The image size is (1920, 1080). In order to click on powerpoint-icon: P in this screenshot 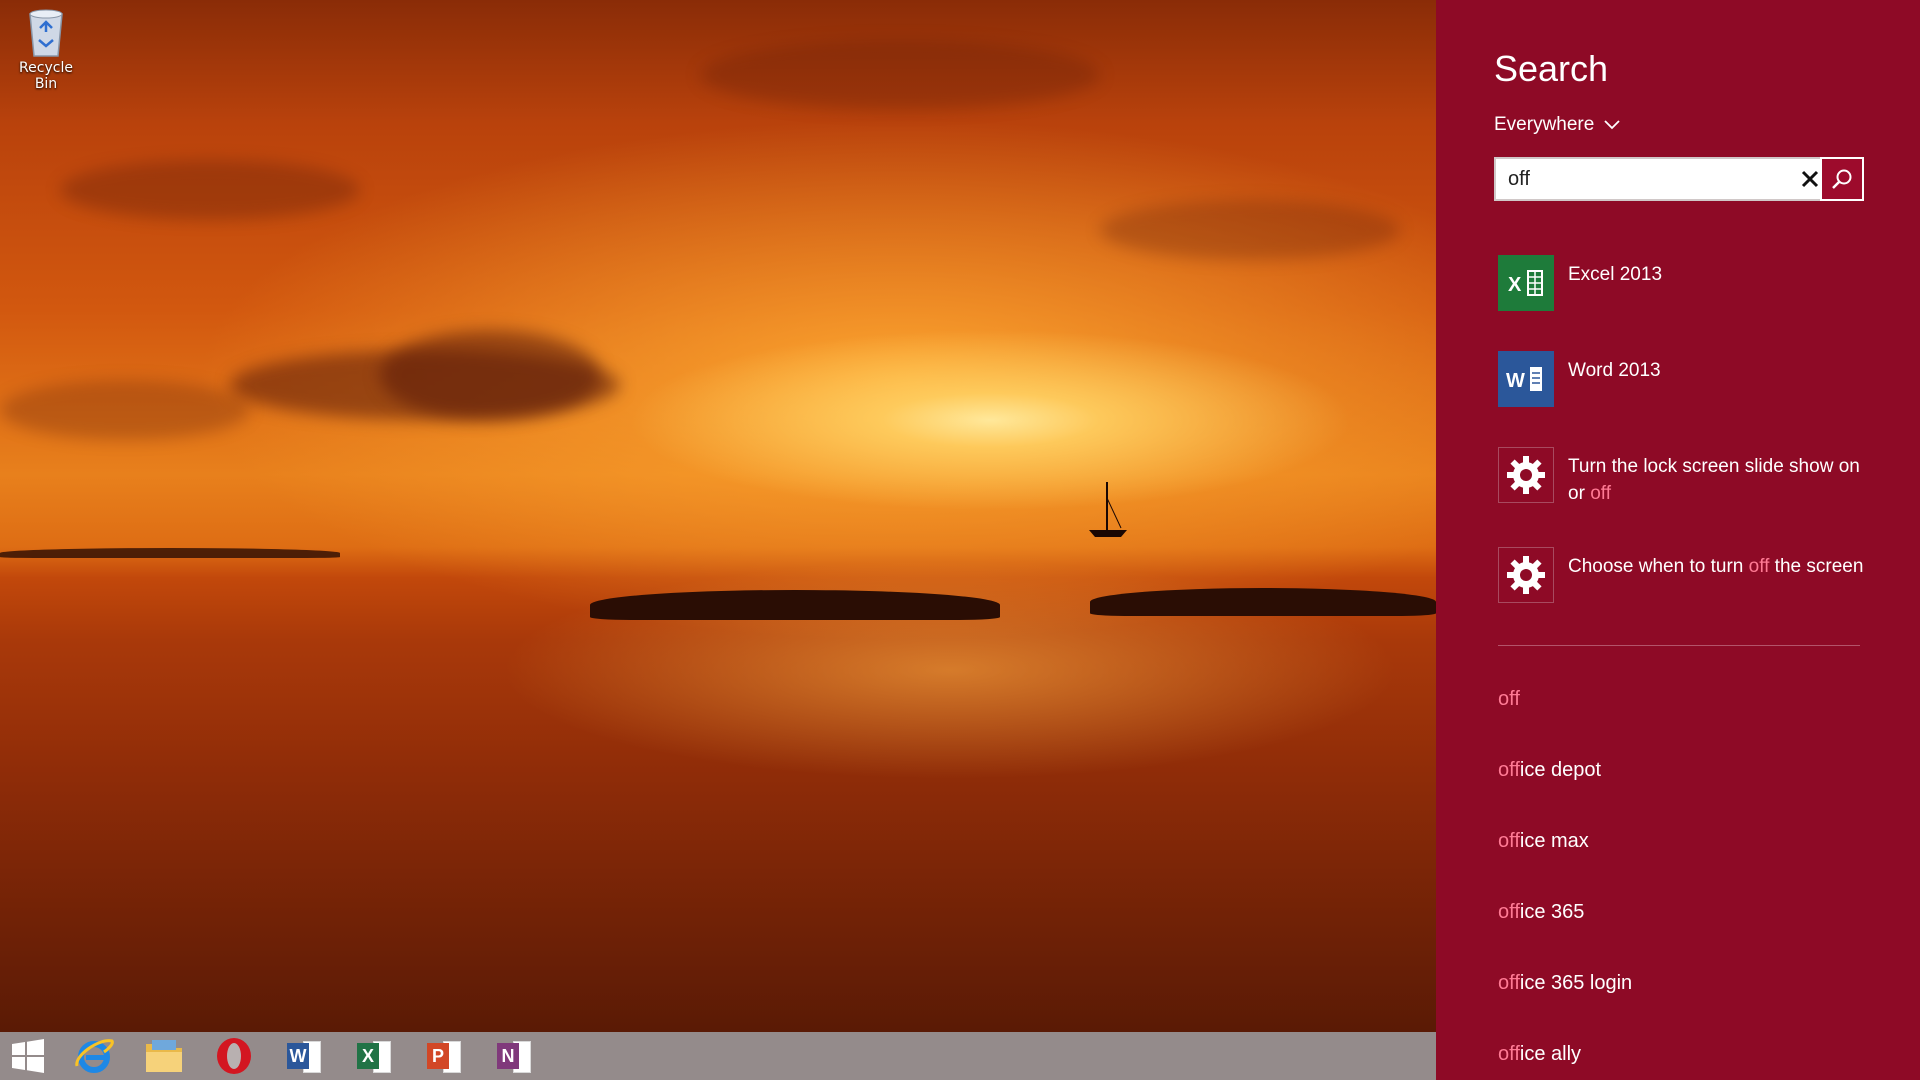, I will do `click(444, 1057)`.